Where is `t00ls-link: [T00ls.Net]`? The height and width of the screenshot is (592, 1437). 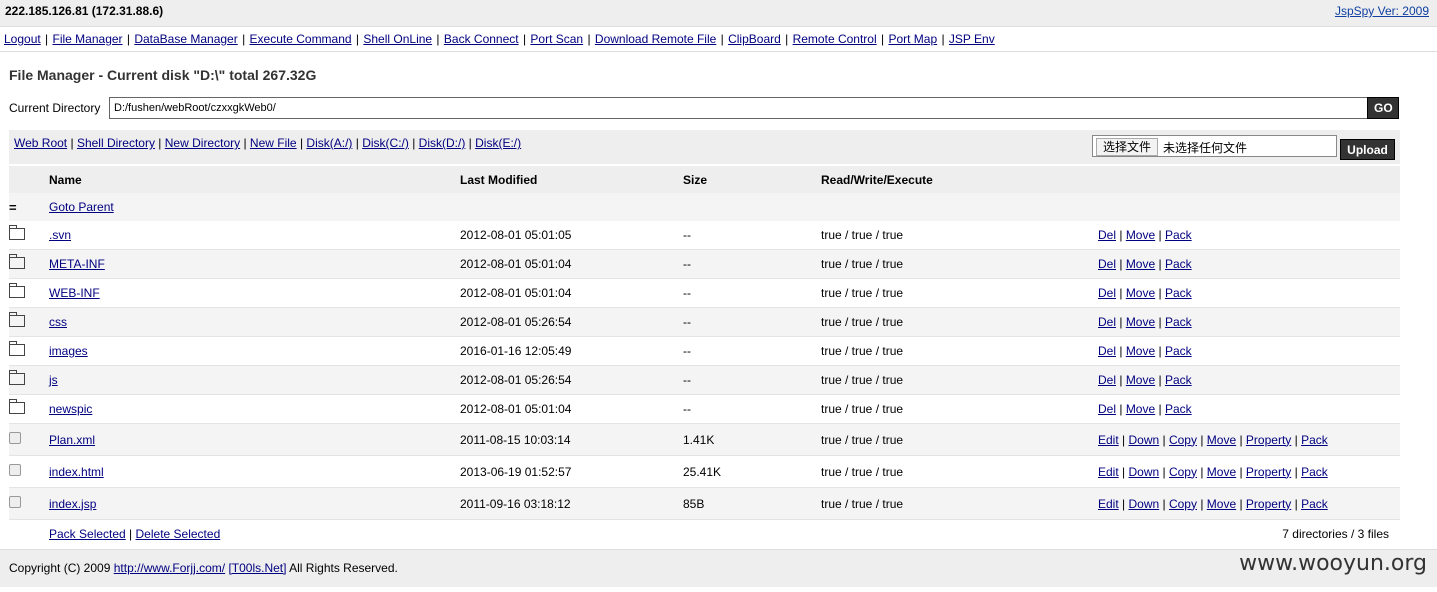
t00ls-link: [T00ls.Net] is located at coordinates (257, 568).